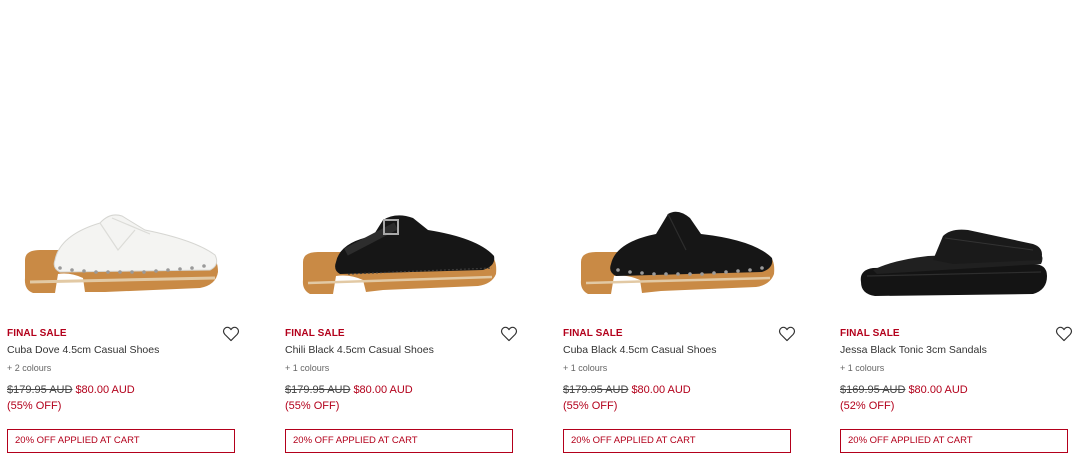 The width and height of the screenshot is (1080, 467). I want to click on price-block: $169.95 AUD $80.00 AUD, so click(904, 390).